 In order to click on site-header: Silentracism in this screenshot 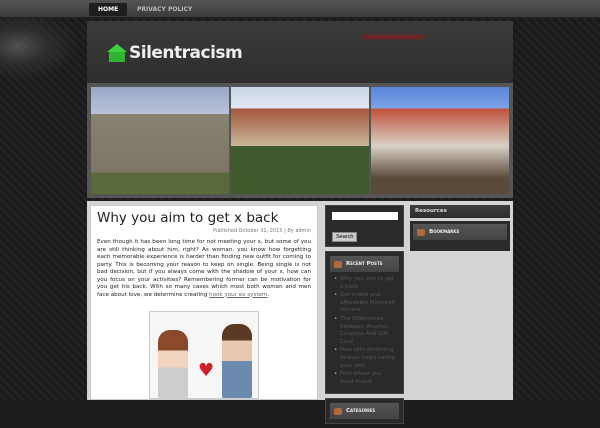, I will do `click(300, 52)`.